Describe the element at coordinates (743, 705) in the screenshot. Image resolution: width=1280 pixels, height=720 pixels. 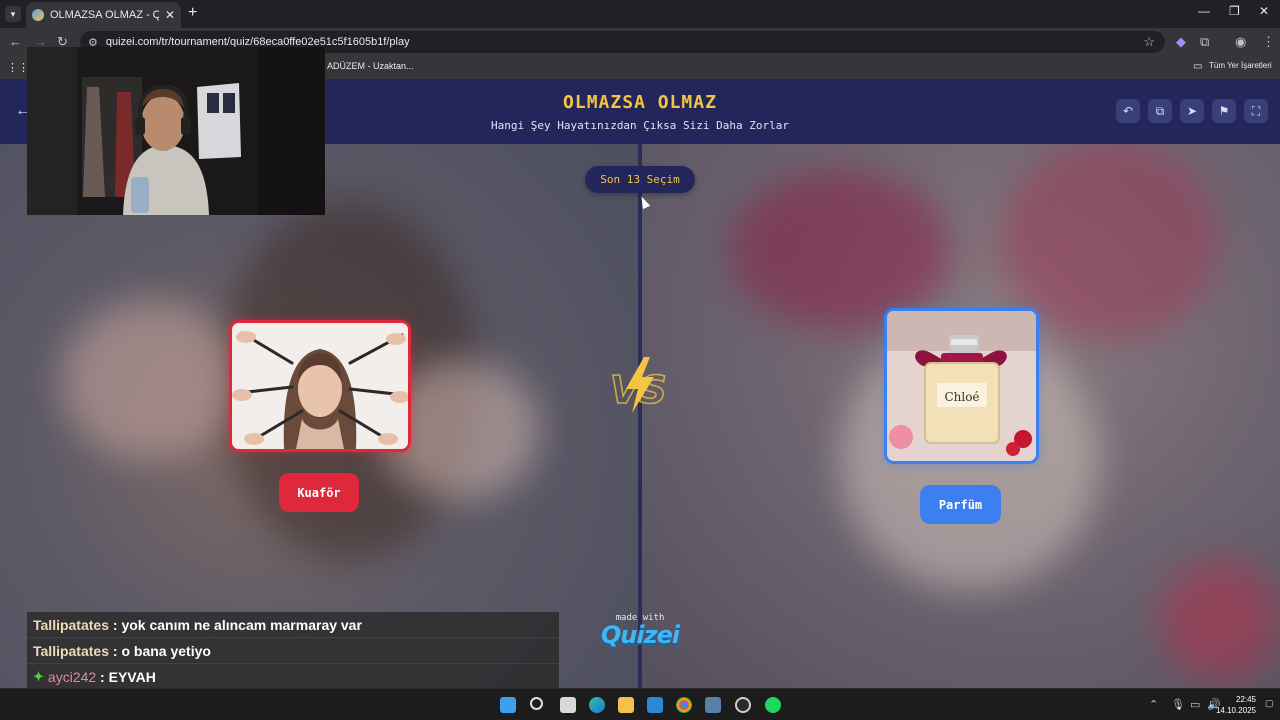
I see `obs-icon` at that location.